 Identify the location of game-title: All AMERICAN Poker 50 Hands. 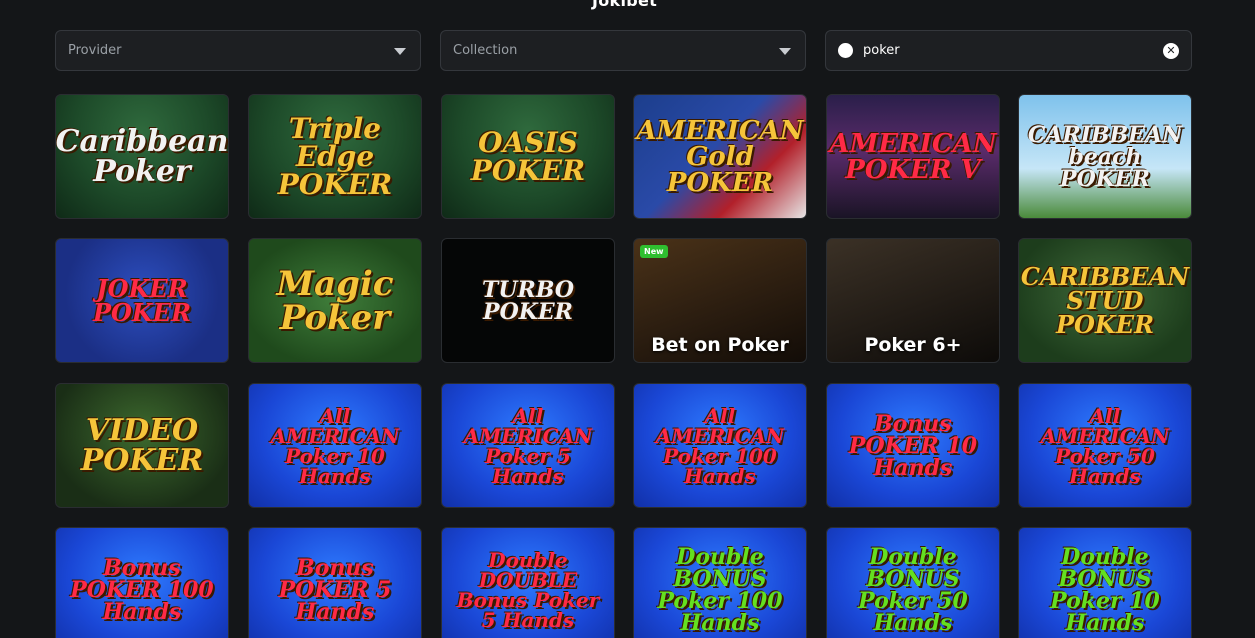
(1105, 445).